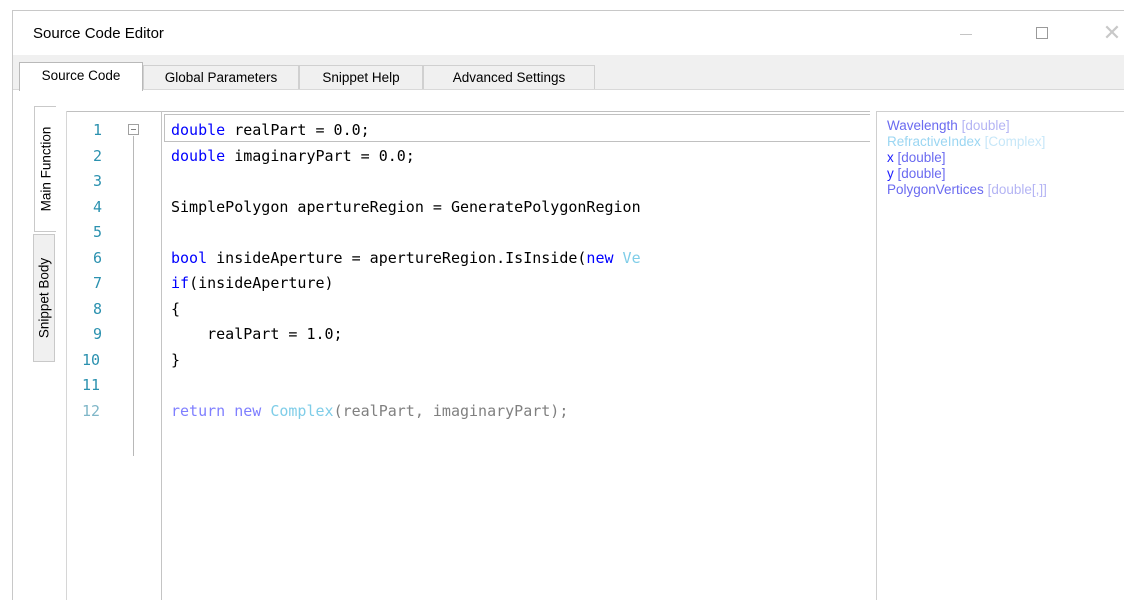 This screenshot has height=600, width=1124. I want to click on parameter-type: [double[,]], so click(1017, 189).